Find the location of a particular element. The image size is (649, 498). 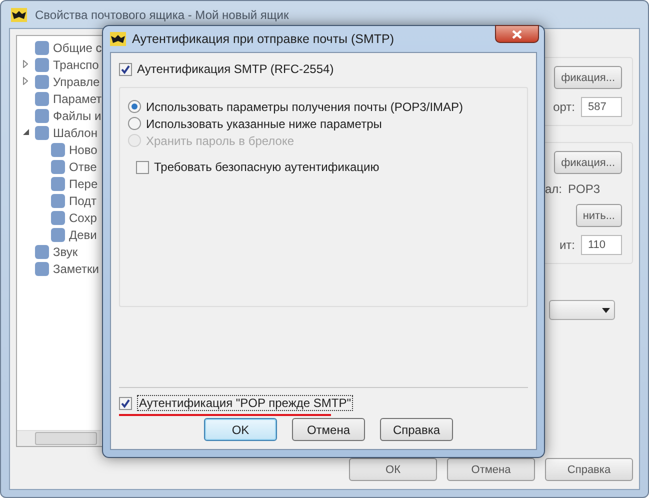

caret-icon is located at coordinates (606, 310).